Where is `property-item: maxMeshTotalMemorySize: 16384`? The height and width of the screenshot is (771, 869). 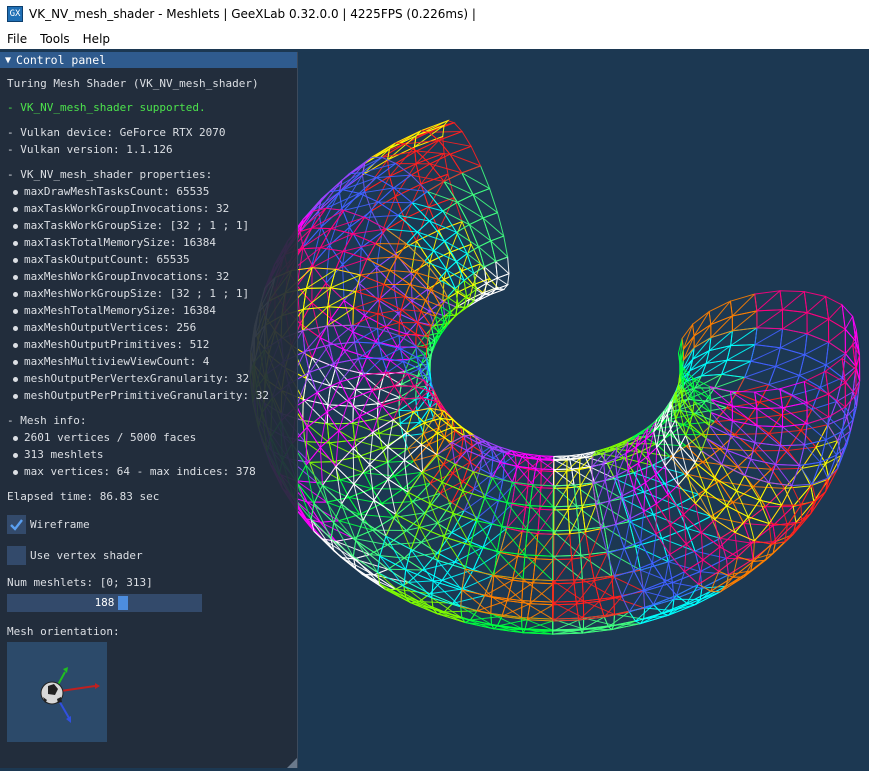 property-item: maxMeshTotalMemorySize: 16384 is located at coordinates (114, 311).